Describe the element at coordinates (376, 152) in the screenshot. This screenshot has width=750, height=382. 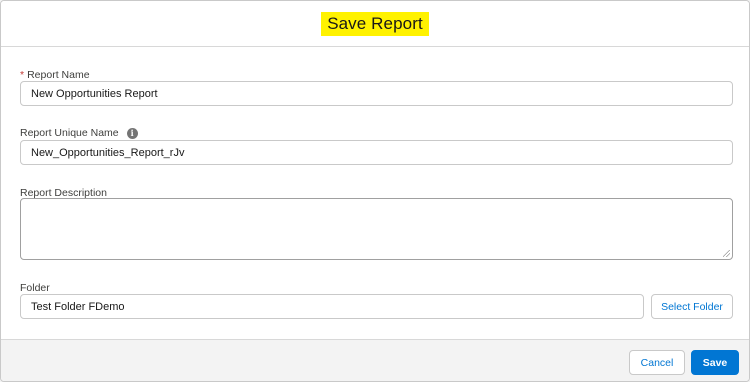
I see `report-unique-name-input: New_Opportunities_Report_rJv` at that location.